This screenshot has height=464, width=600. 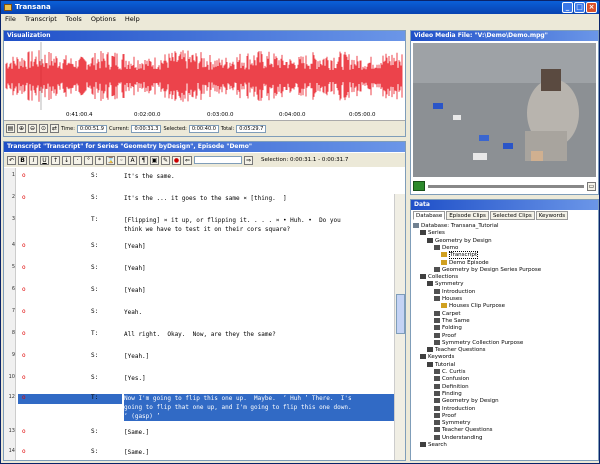 I want to click on traffic-light-icon: ●, so click(x=176, y=160).